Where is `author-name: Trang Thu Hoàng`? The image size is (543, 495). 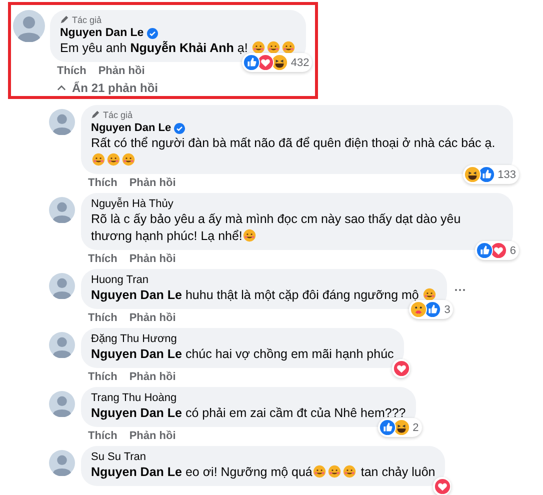 author-name: Trang Thu Hoàng is located at coordinates (134, 398).